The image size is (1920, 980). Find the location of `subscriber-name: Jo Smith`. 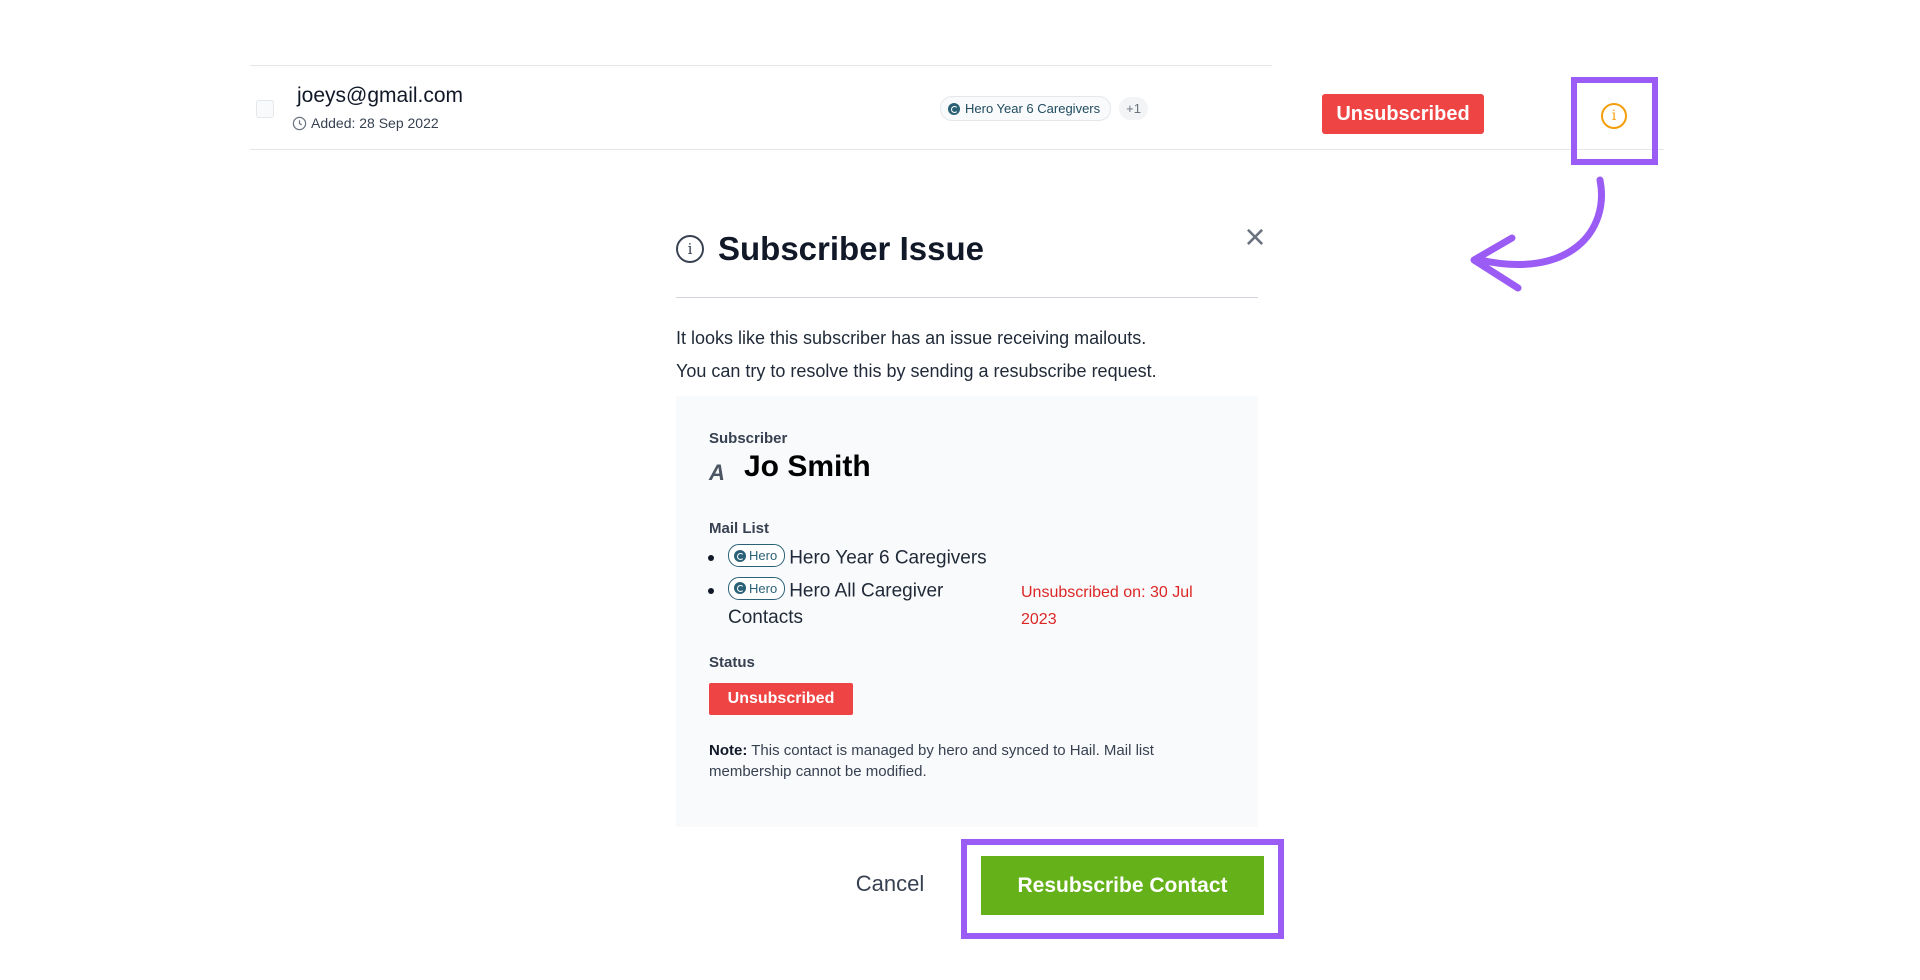

subscriber-name: Jo Smith is located at coordinates (807, 466).